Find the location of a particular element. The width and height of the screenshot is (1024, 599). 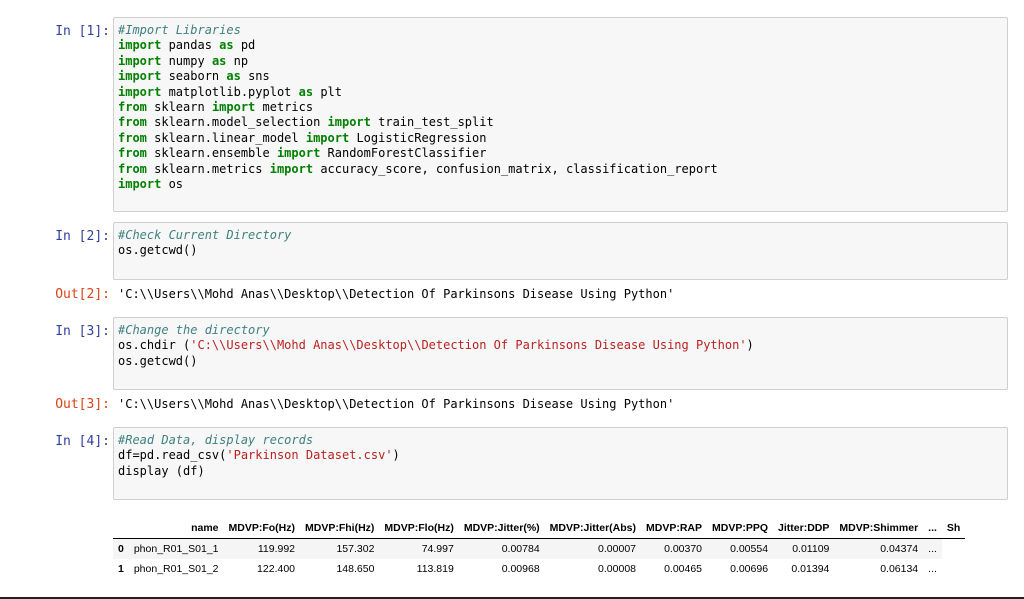

table-cell: 0.06134 is located at coordinates (899, 569).